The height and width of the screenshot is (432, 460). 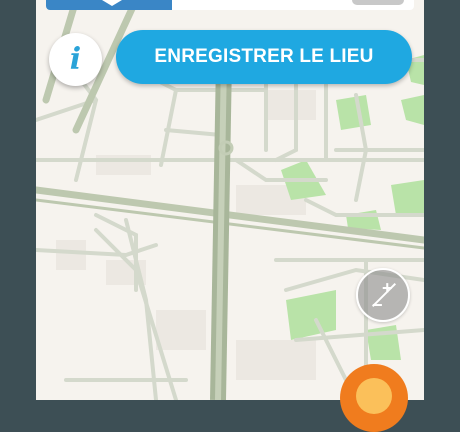 I want to click on zoom-button: + −, so click(x=383, y=295).